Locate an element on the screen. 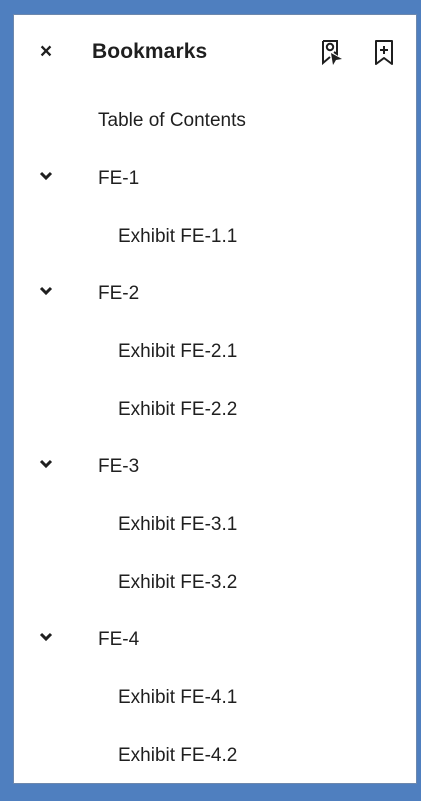  bookmark-item-exhibit-fe-4-2: Exhibit FE-4.2 is located at coordinates (215, 756).